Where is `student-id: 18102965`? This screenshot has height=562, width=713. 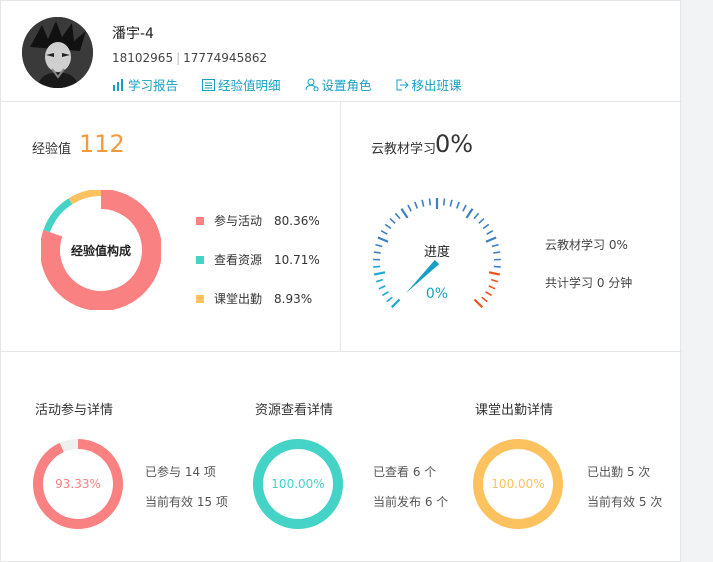
student-id: 18102965 is located at coordinates (143, 58).